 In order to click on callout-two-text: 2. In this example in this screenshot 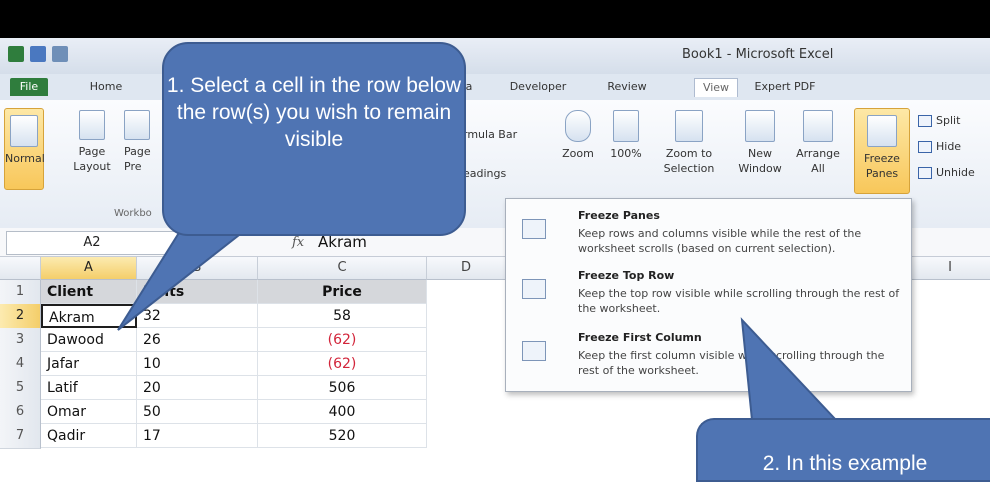, I will do `click(845, 463)`.